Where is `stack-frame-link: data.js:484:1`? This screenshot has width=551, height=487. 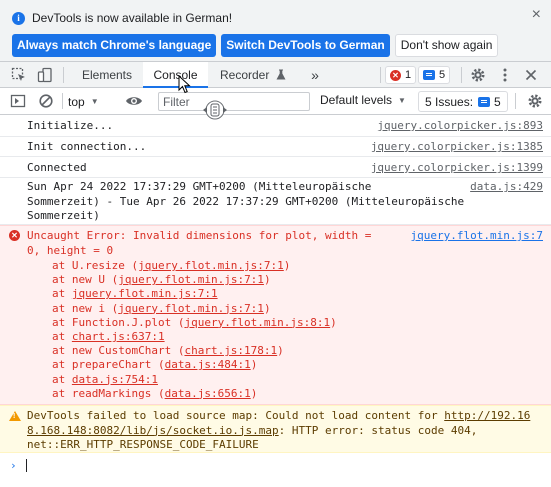 stack-frame-link: data.js:484:1 is located at coordinates (208, 364).